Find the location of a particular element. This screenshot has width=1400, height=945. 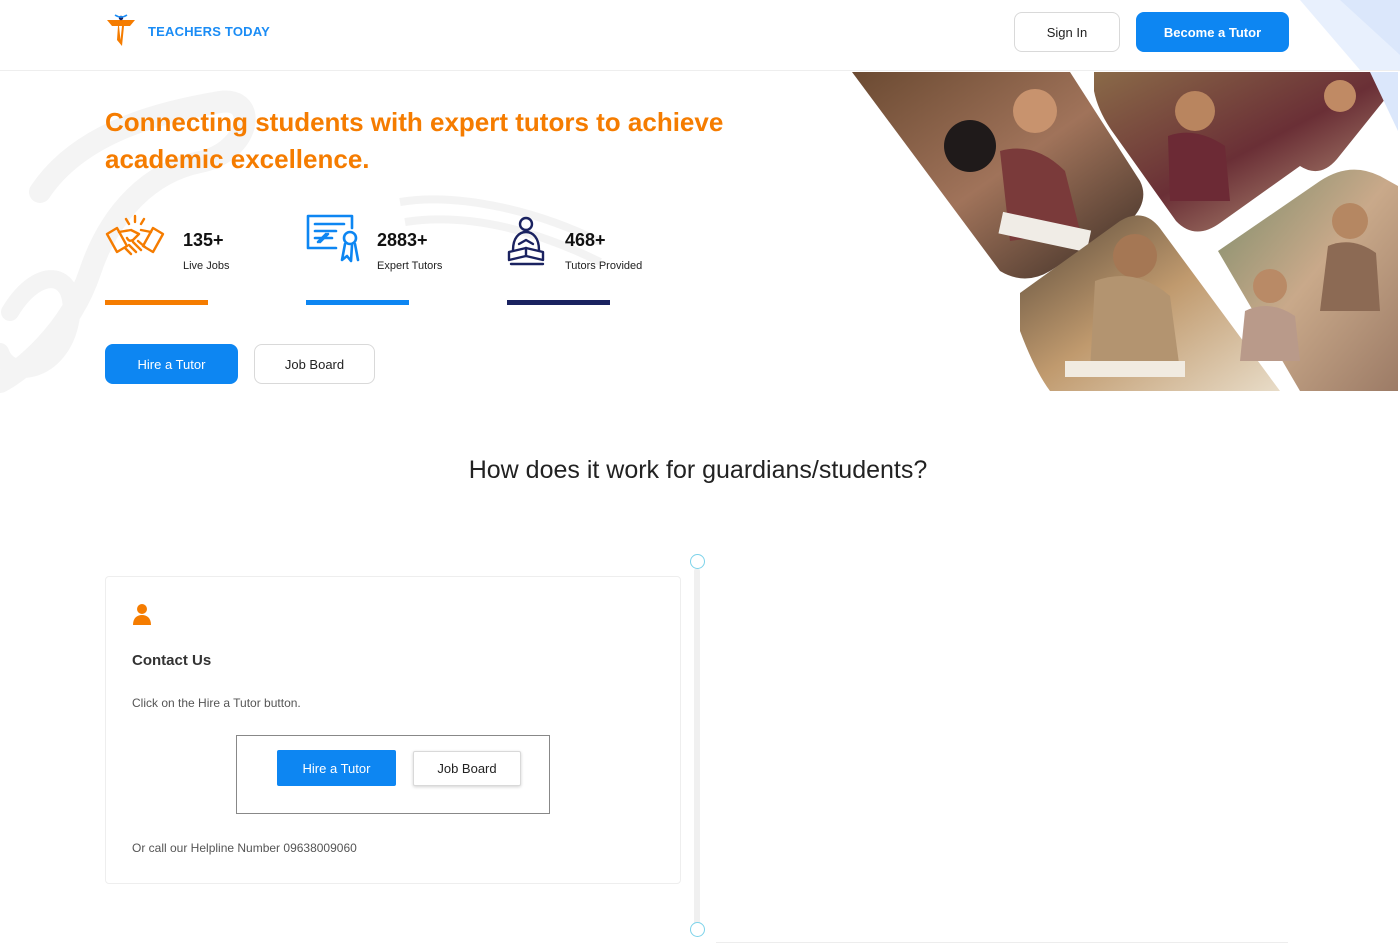

person-icon is located at coordinates (142, 614).